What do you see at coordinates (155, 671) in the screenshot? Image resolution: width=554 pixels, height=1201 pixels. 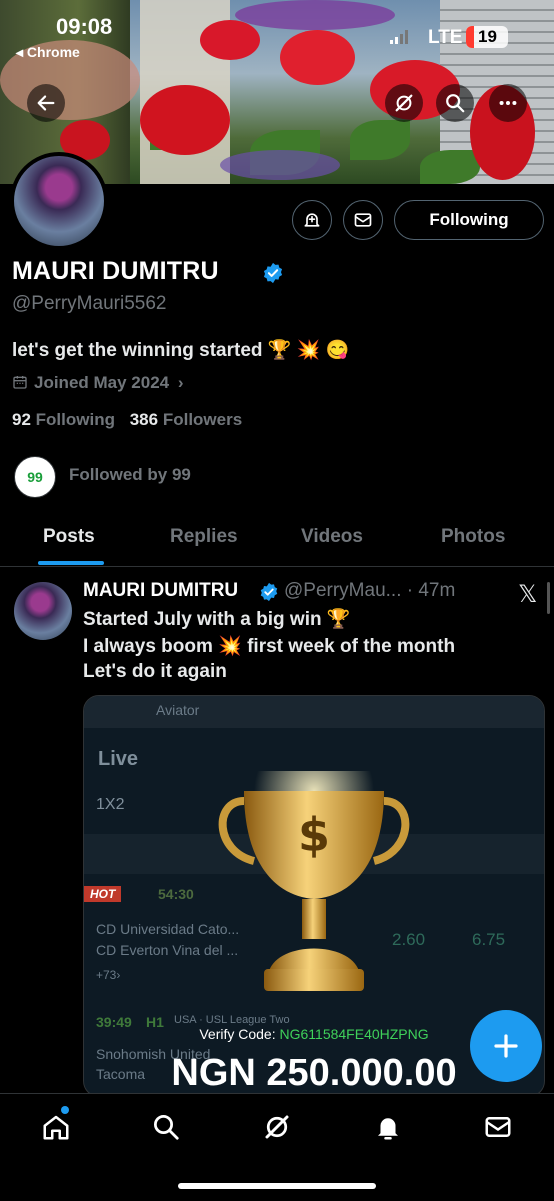 I see `post-text-line: Let's do it again` at bounding box center [155, 671].